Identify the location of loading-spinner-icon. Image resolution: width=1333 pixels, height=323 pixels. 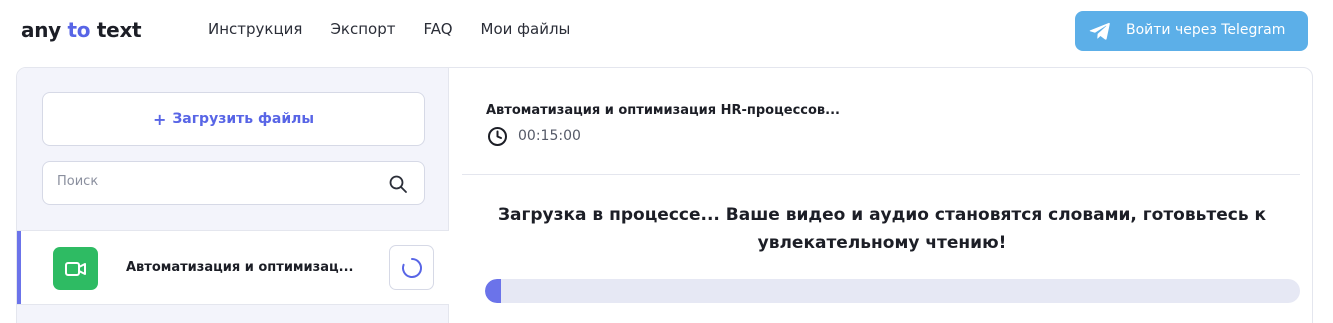
(411, 267).